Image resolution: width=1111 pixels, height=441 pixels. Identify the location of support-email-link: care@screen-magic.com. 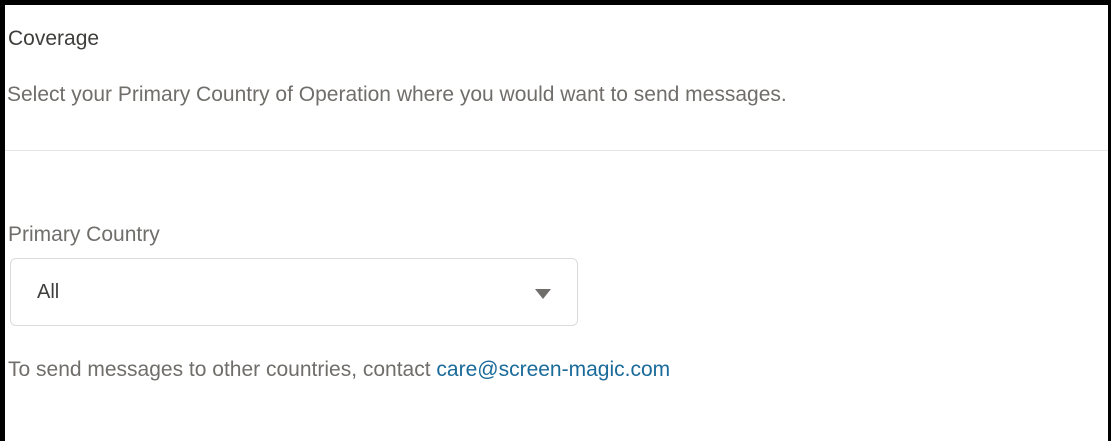
(553, 369).